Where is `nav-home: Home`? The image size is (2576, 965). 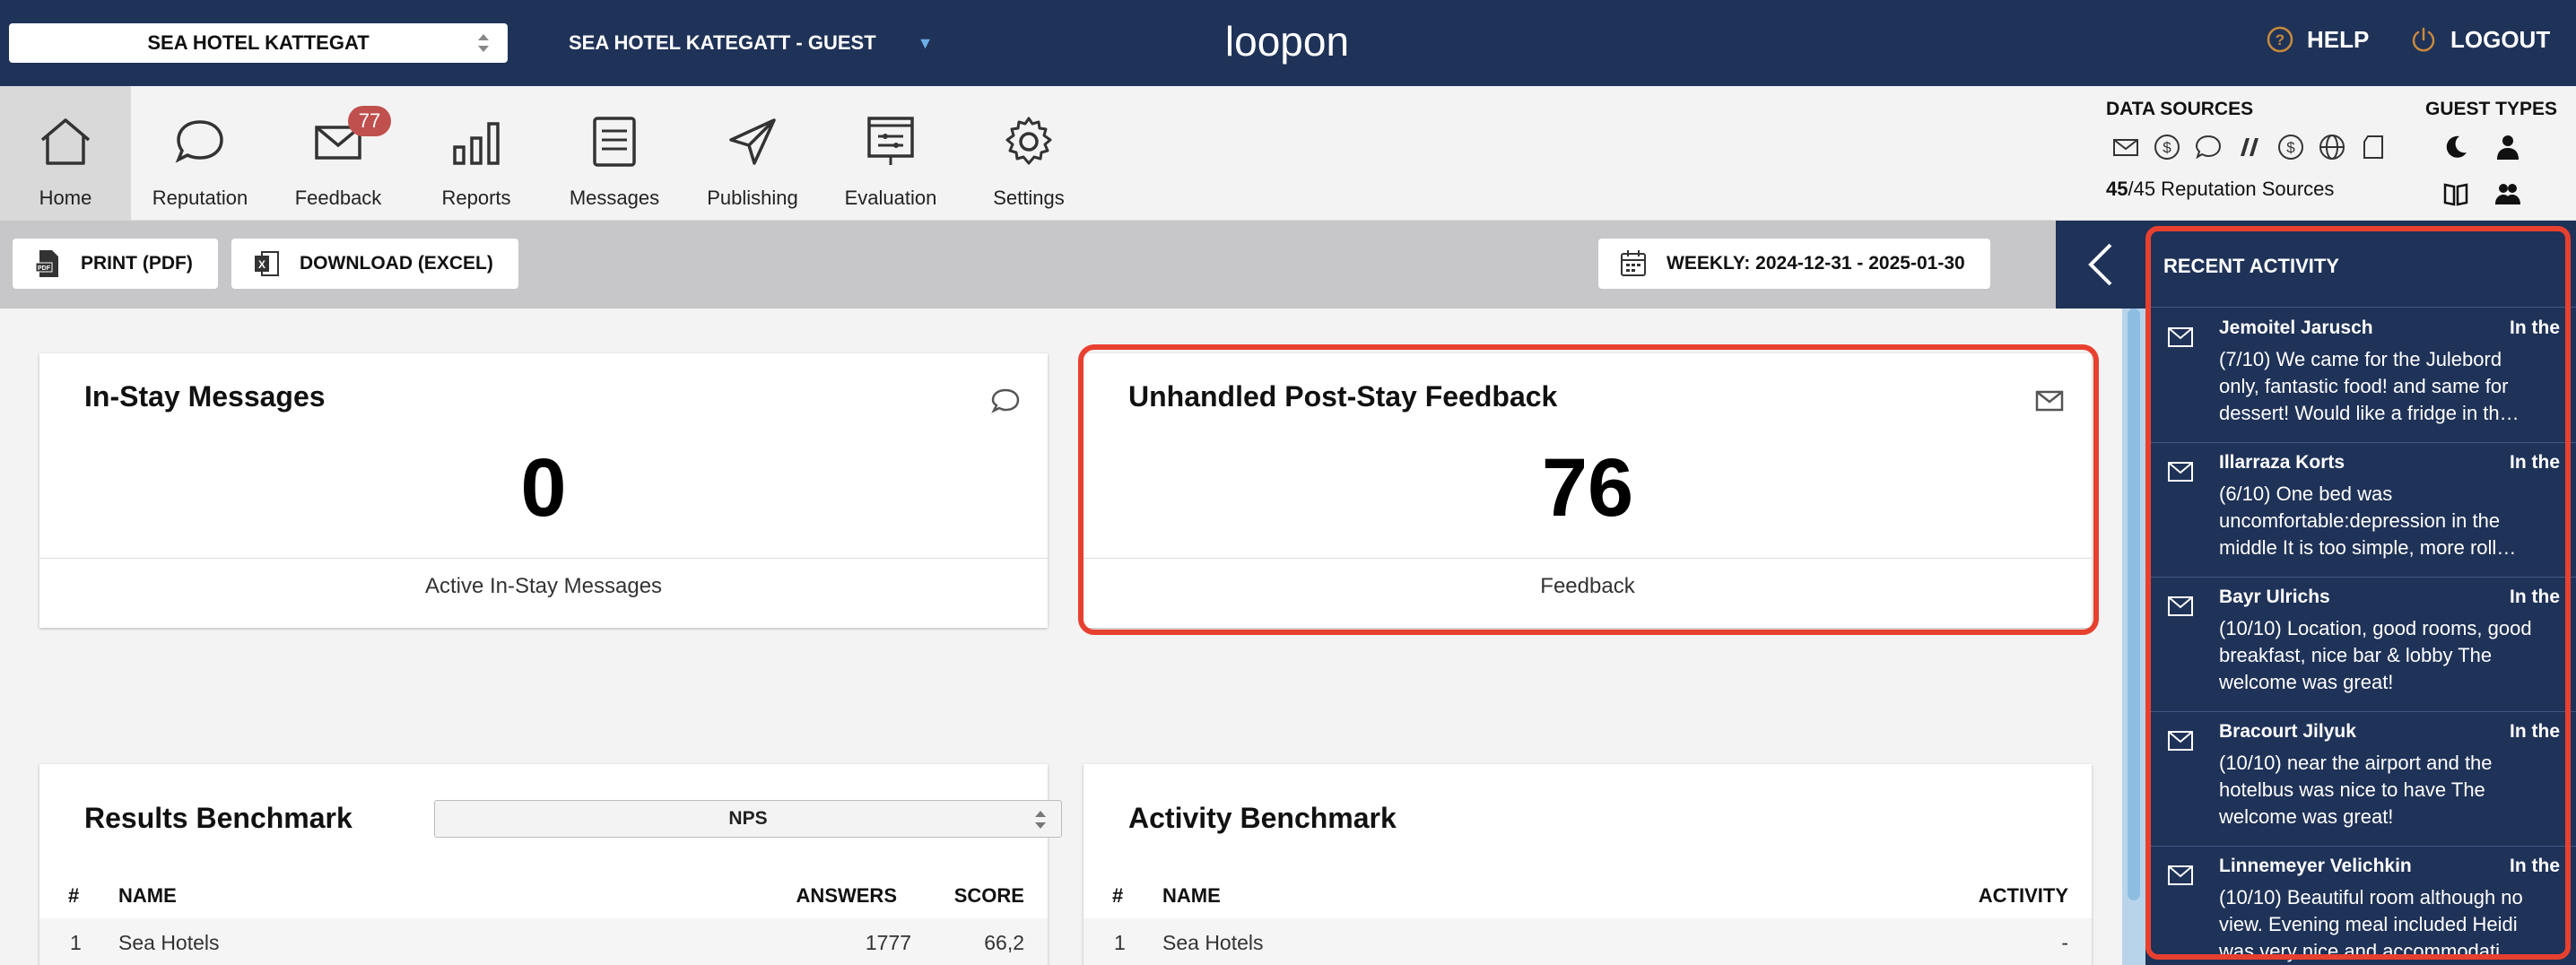
nav-home: Home is located at coordinates (65, 153).